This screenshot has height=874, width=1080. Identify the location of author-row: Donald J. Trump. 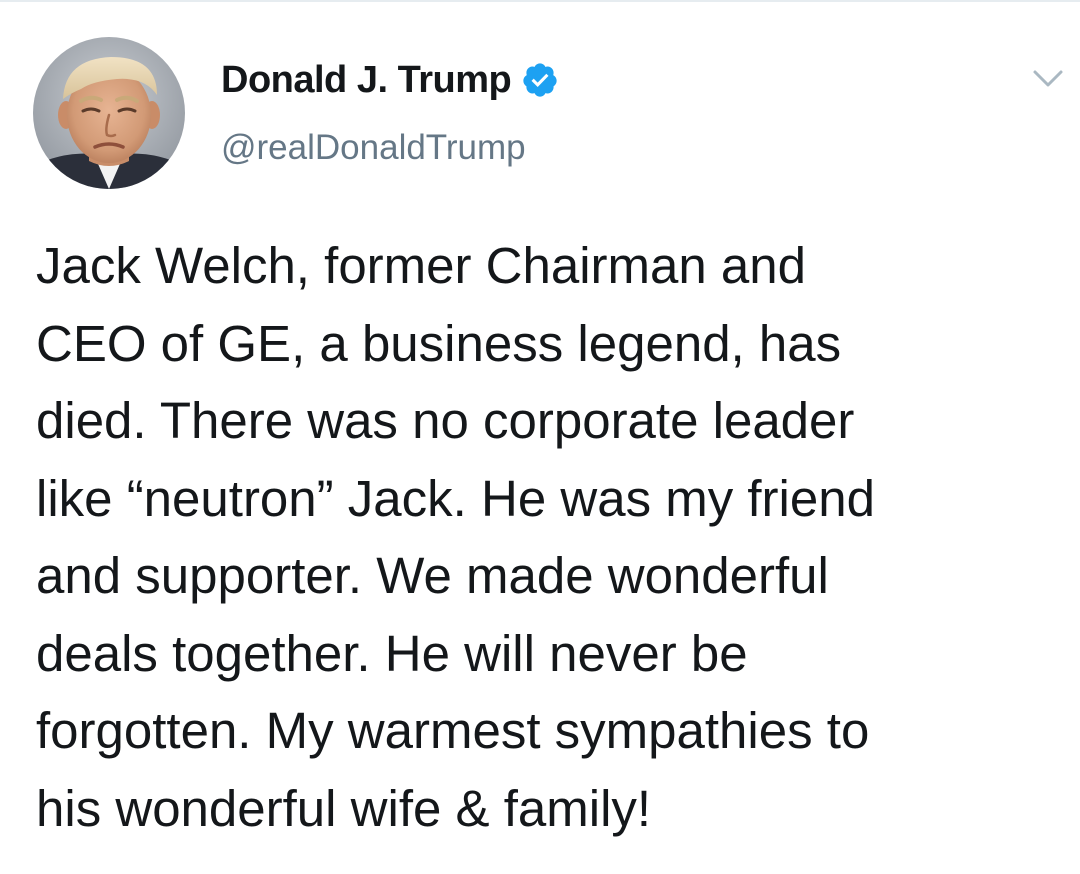
(390, 80).